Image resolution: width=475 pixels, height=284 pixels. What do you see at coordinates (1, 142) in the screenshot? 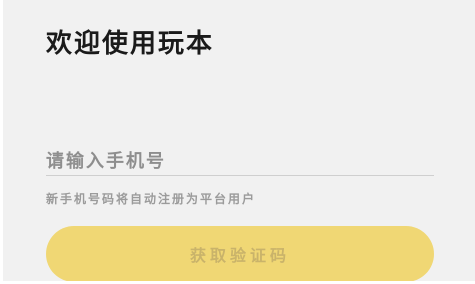
I see `left-edge-divider` at bounding box center [1, 142].